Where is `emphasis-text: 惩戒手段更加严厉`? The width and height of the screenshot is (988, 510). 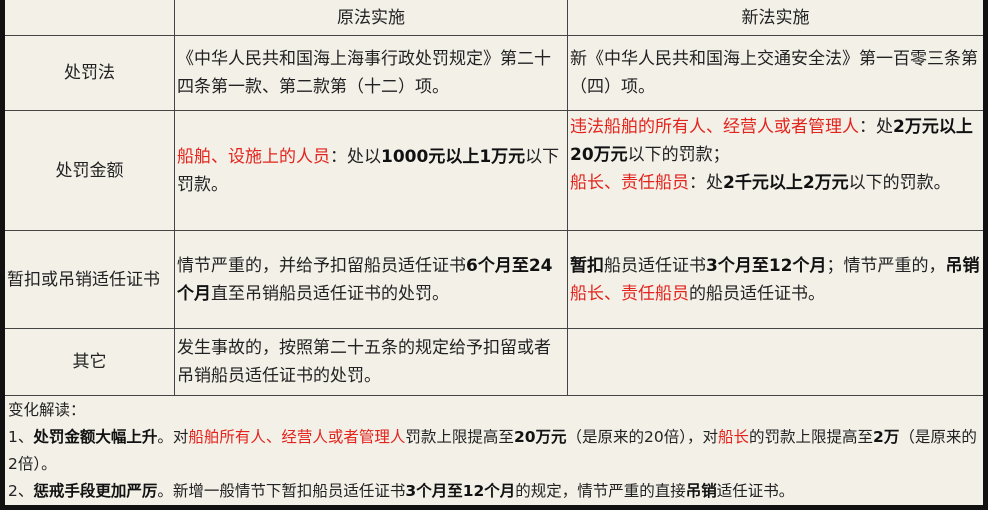 emphasis-text: 惩戒手段更加严厉 is located at coordinates (95, 491).